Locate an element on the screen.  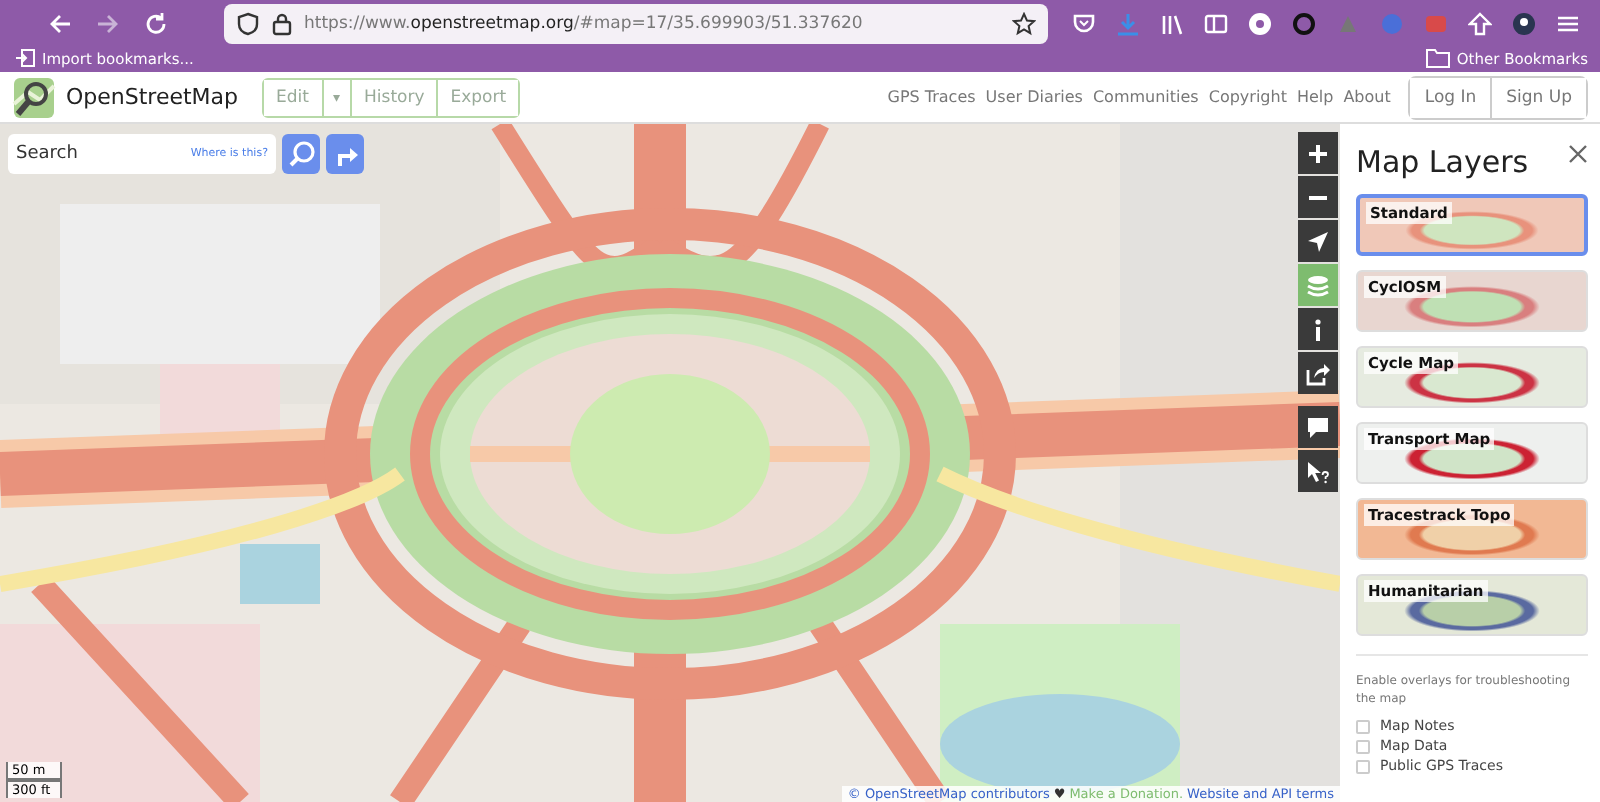
share-button is located at coordinates (1318, 373).